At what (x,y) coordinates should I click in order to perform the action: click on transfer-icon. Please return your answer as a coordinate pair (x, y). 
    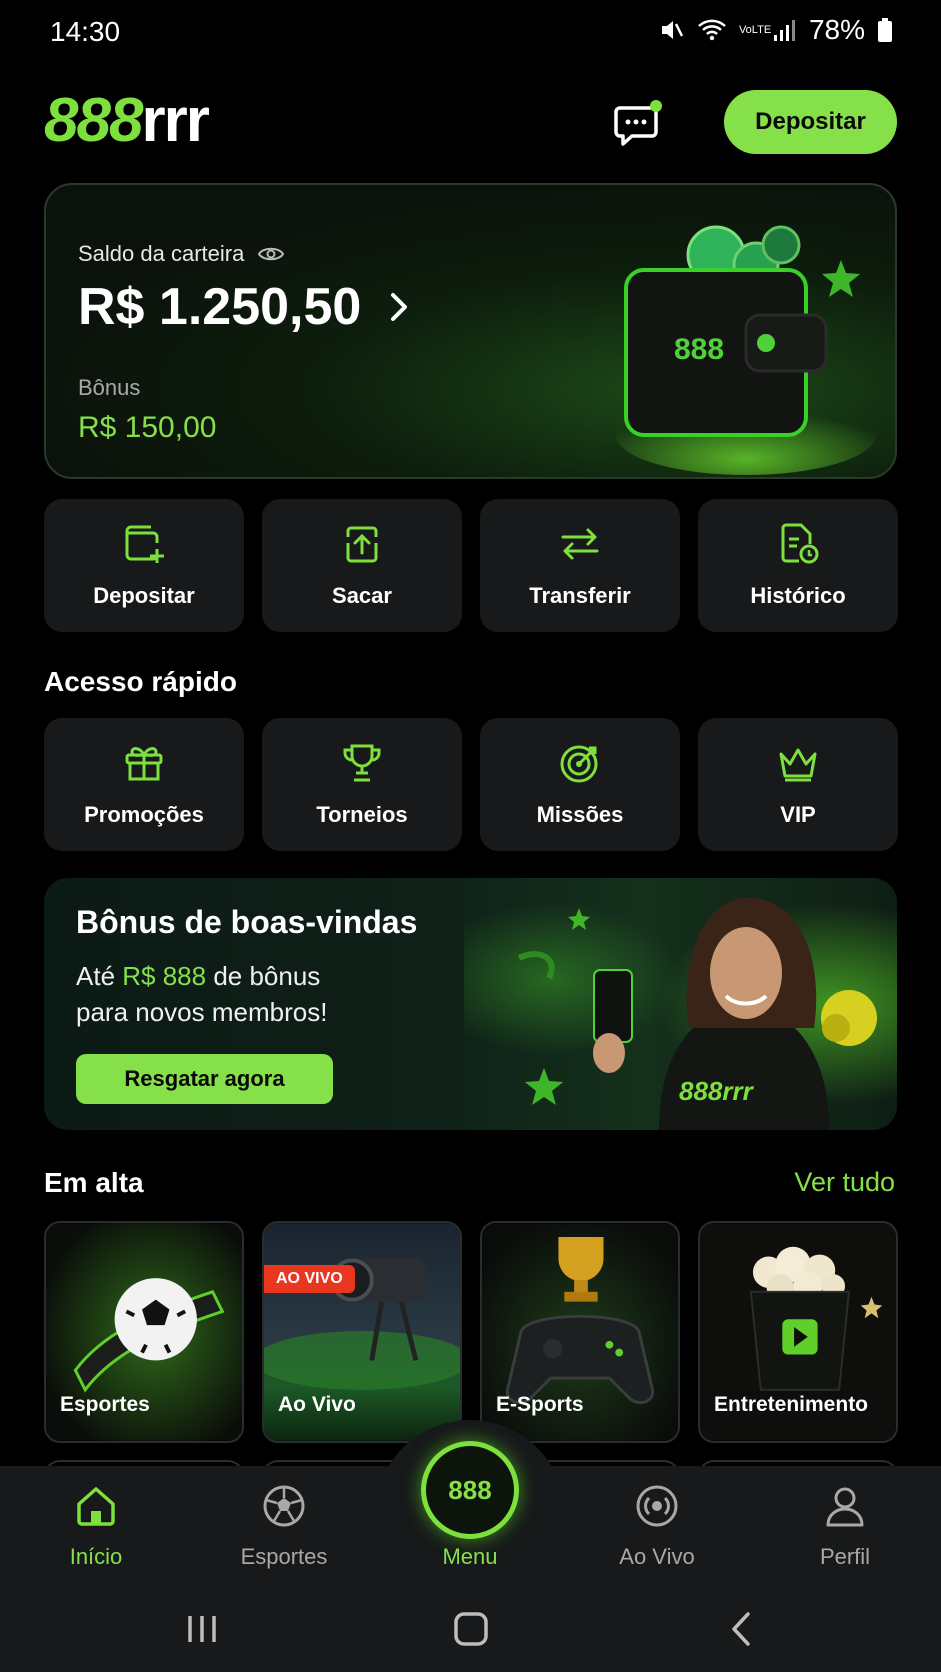
    Looking at the image, I should click on (580, 544).